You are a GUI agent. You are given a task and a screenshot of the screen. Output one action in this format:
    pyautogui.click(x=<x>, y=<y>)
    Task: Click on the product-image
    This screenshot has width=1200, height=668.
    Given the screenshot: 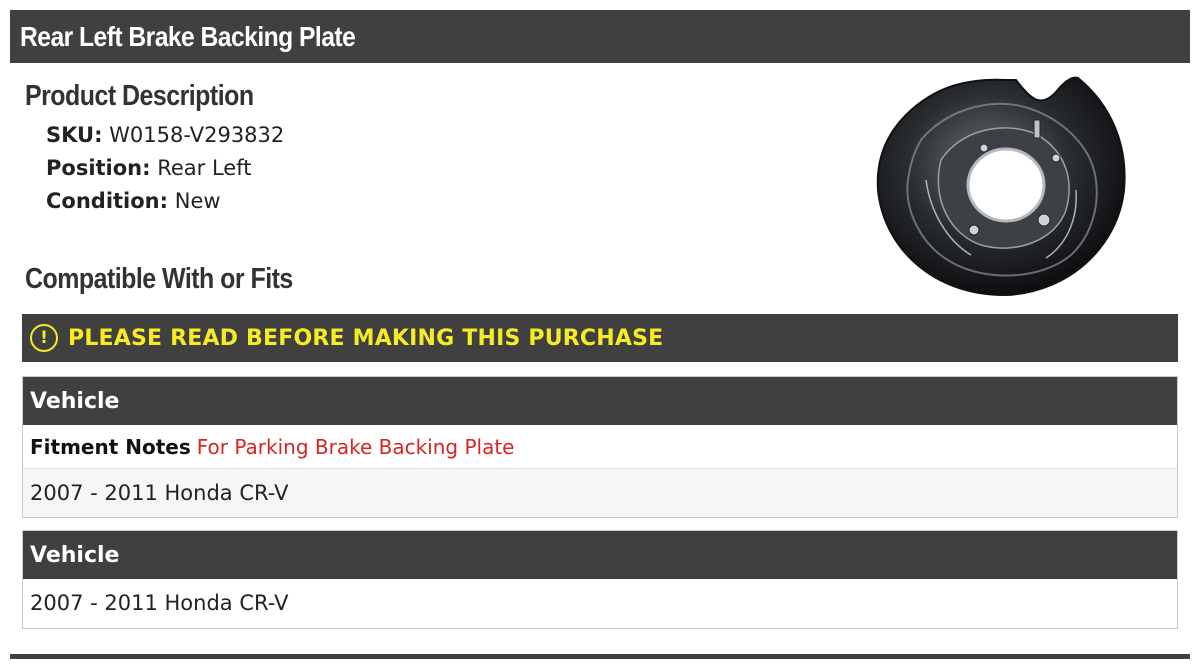 What is the action you would take?
    pyautogui.click(x=1001, y=186)
    